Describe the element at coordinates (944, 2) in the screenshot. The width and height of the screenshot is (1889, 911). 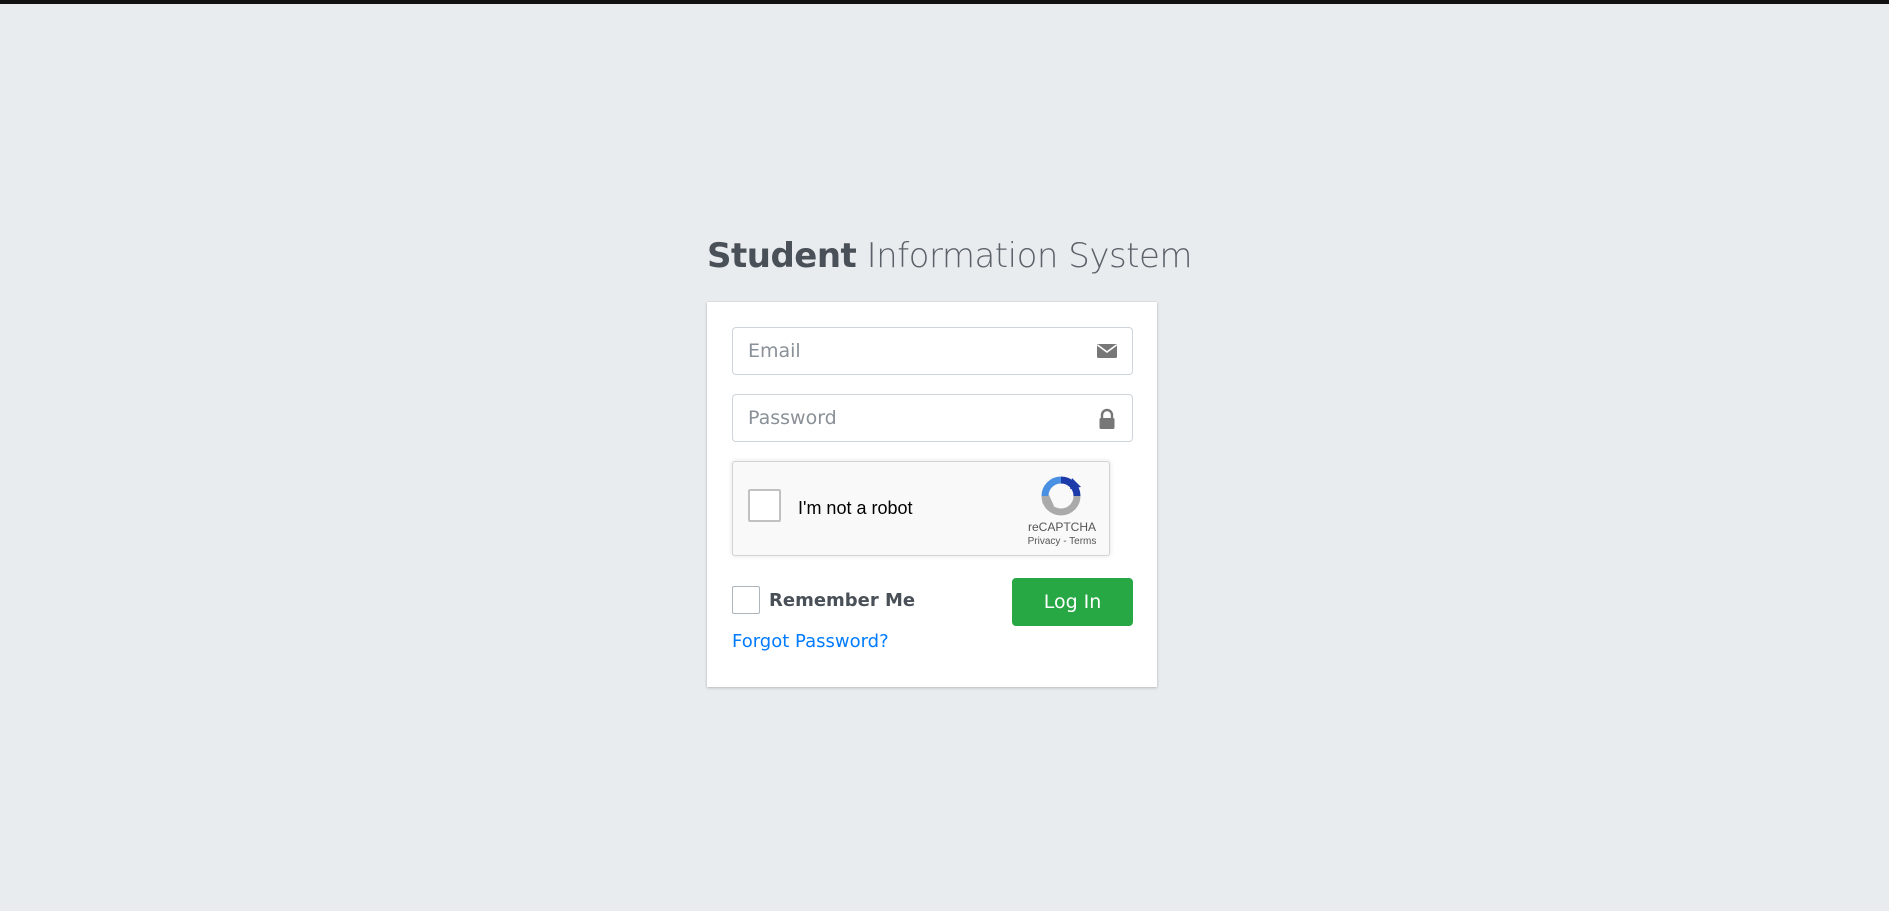
I see `top-bar` at that location.